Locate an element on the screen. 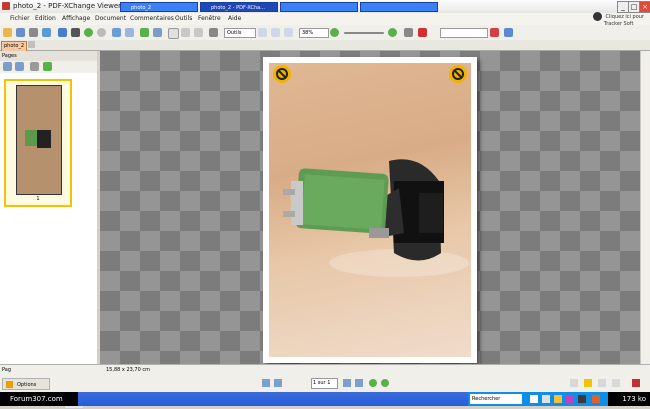  thumbnail-number: 1 is located at coordinates (38, 199).